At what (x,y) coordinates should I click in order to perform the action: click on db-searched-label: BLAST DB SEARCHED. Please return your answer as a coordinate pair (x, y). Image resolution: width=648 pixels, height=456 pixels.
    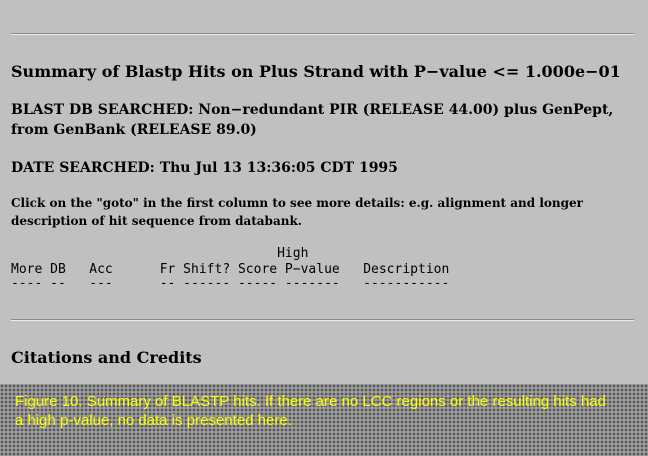
    Looking at the image, I should click on (100, 110).